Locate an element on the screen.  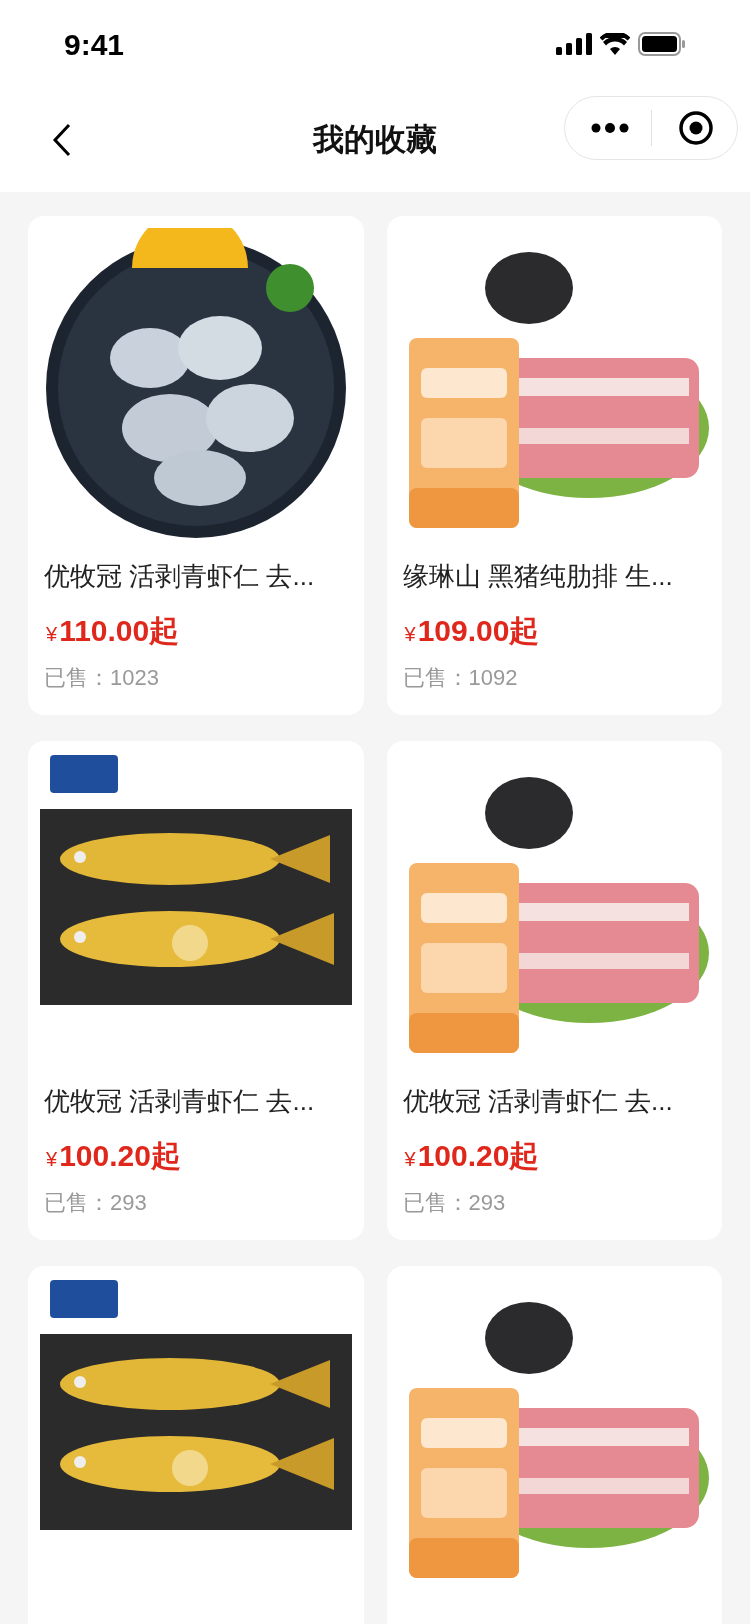
status-time: 9:41 is located at coordinates (94, 44).